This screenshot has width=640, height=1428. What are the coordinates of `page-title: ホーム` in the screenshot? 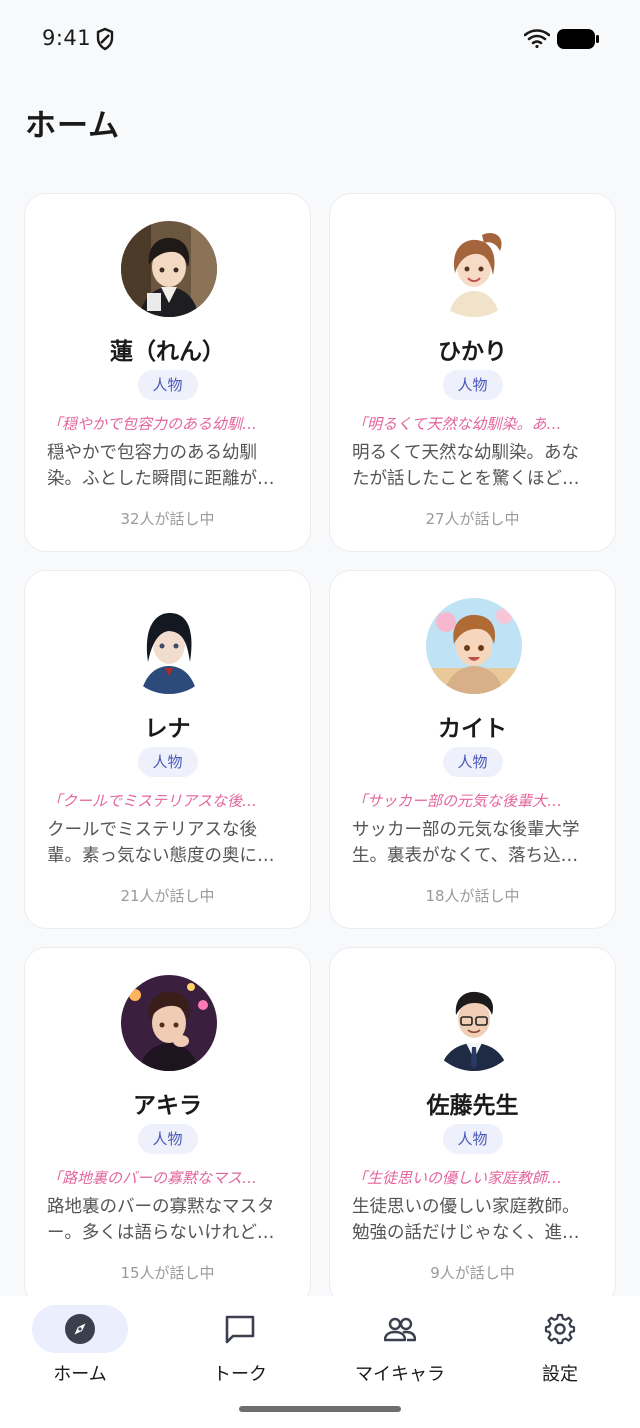 It's located at (73, 126).